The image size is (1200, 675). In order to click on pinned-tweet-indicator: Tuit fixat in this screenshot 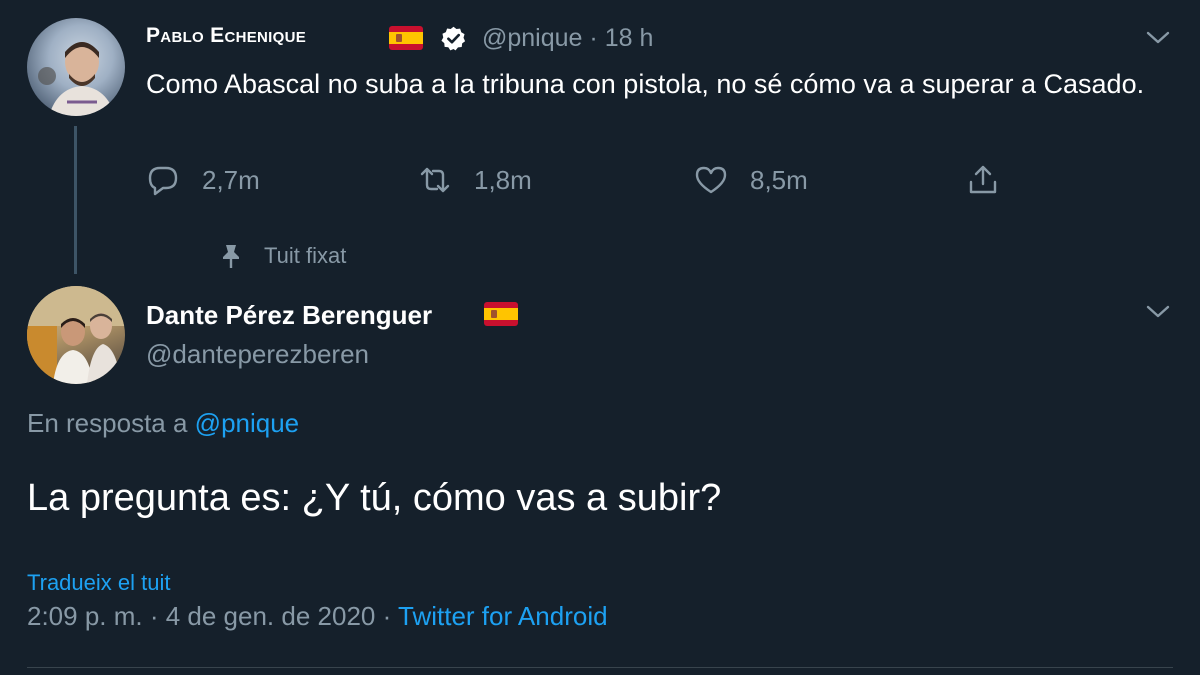, I will do `click(283, 256)`.